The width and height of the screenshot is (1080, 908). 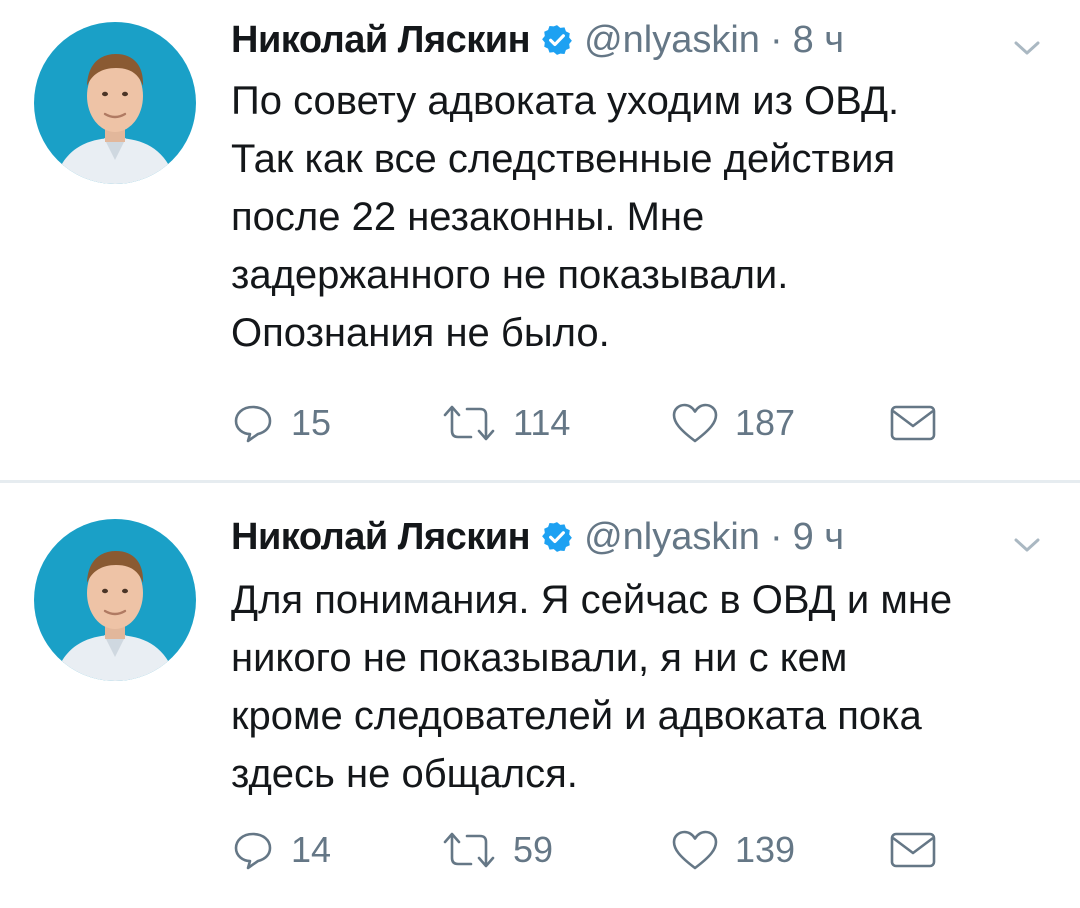 I want to click on tweet-header: Николай Ляскин @nlyaskin · 8 ч, so click(x=537, y=40).